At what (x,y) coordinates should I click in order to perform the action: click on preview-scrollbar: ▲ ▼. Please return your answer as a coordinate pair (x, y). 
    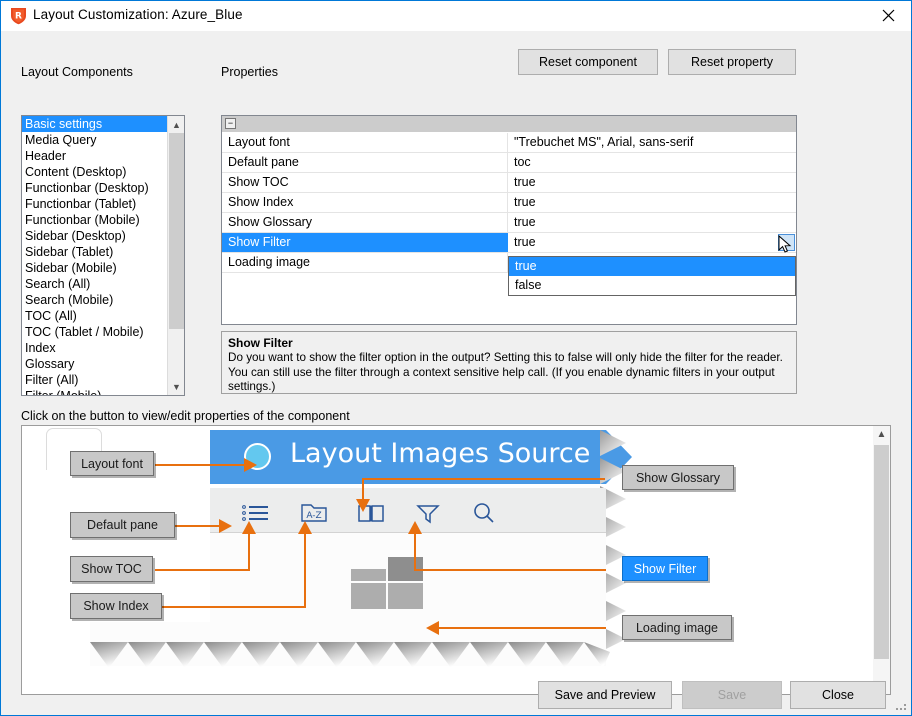
    Looking at the image, I should click on (881, 560).